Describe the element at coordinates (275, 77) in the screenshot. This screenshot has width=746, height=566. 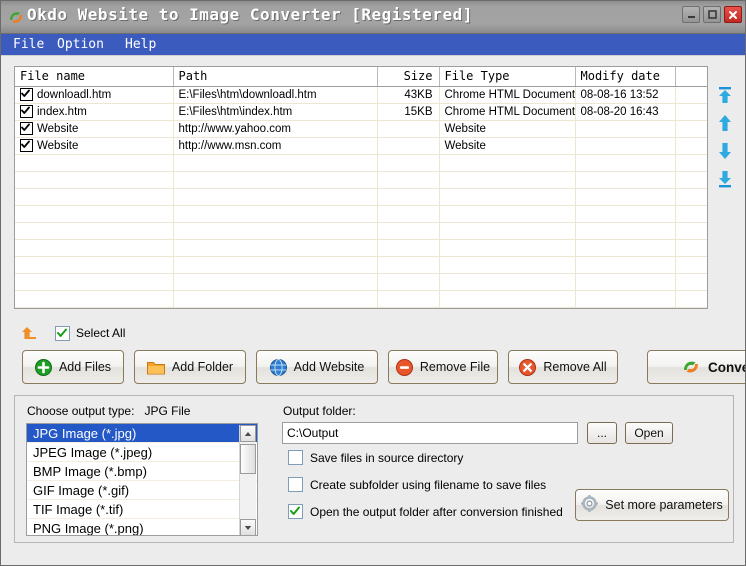
I see `file-list-column-header: Path` at that location.